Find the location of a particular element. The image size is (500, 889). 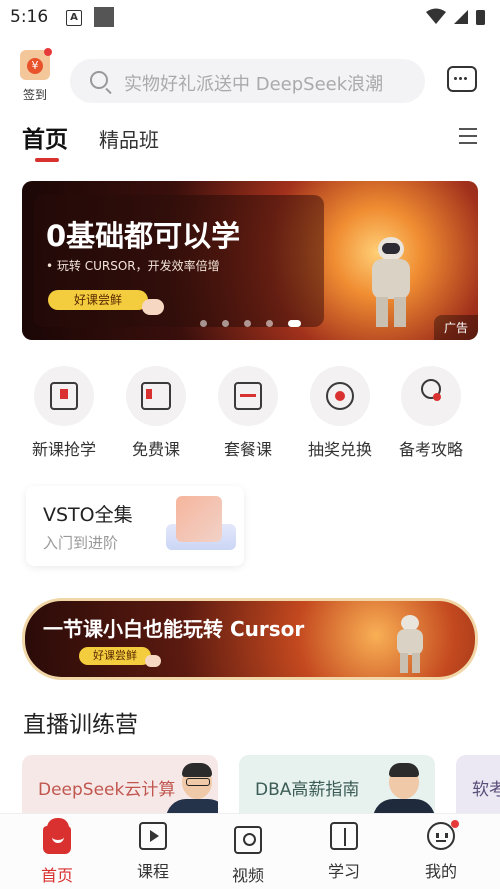

banner-subtitle: • 玩转 CURSOR，开发效率倍增 is located at coordinates (133, 266).